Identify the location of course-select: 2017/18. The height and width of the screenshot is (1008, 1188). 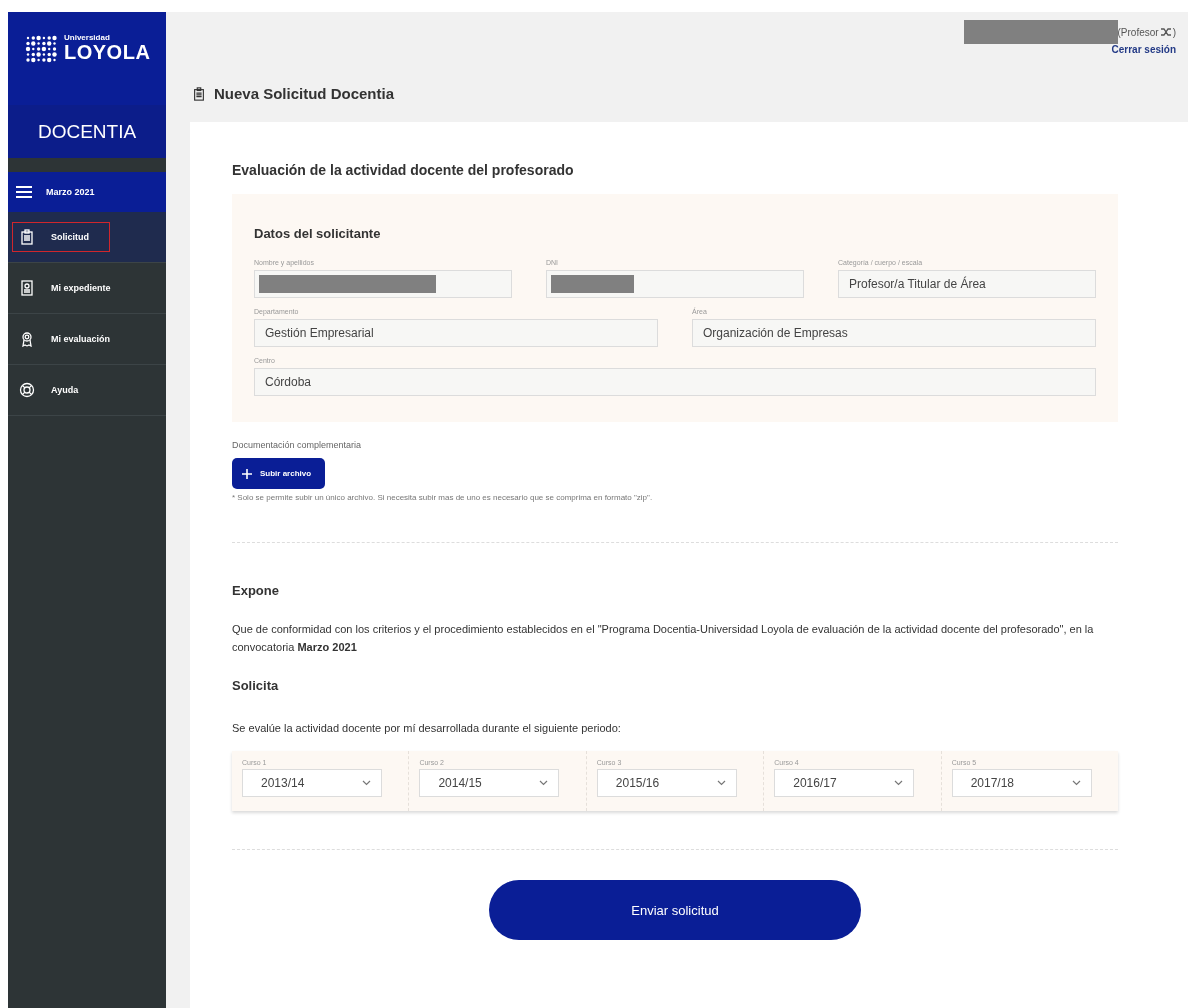
(1021, 783).